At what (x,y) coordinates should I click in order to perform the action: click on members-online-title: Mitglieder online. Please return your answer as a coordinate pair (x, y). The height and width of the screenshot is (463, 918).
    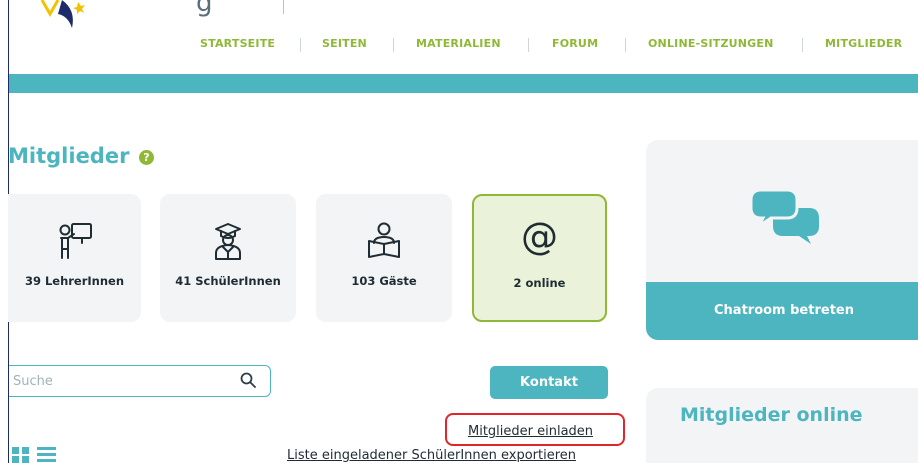
    Looking at the image, I should click on (771, 415).